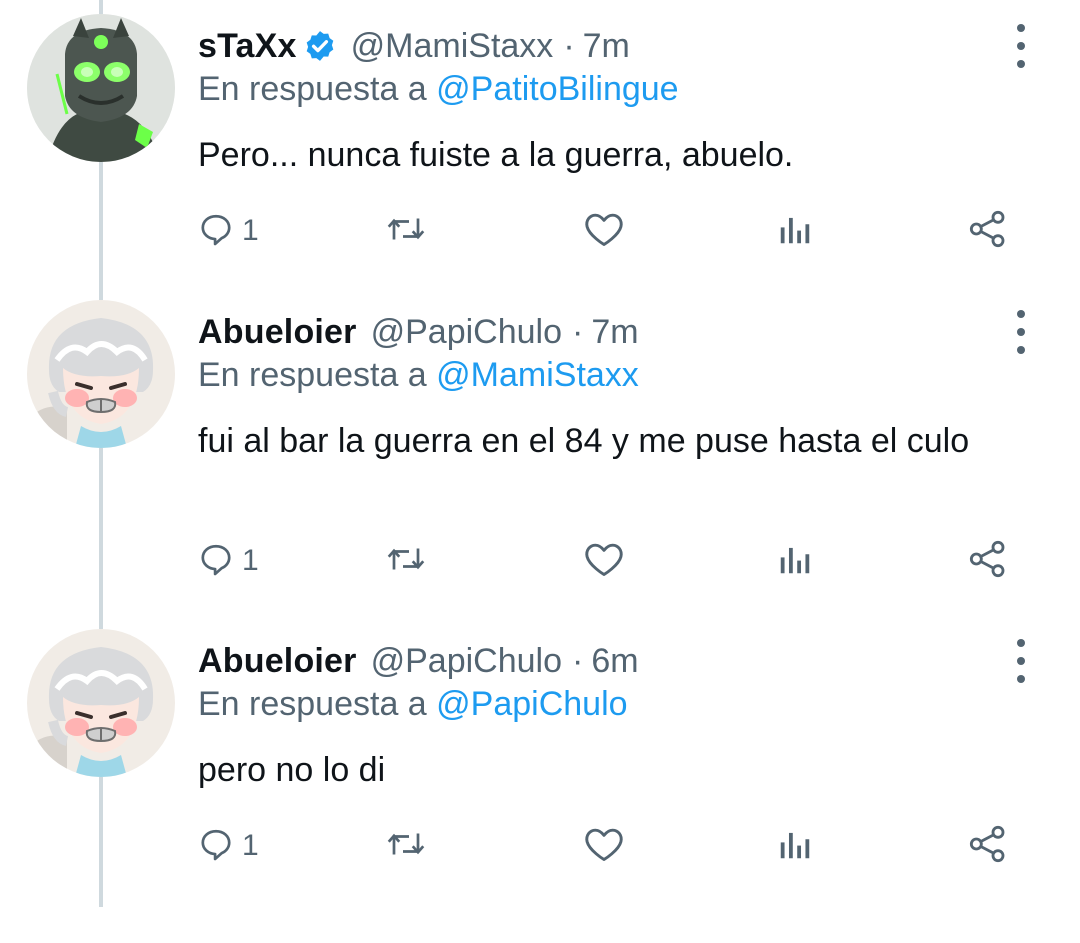  What do you see at coordinates (247, 46) in the screenshot?
I see `display-name: sTaXx` at bounding box center [247, 46].